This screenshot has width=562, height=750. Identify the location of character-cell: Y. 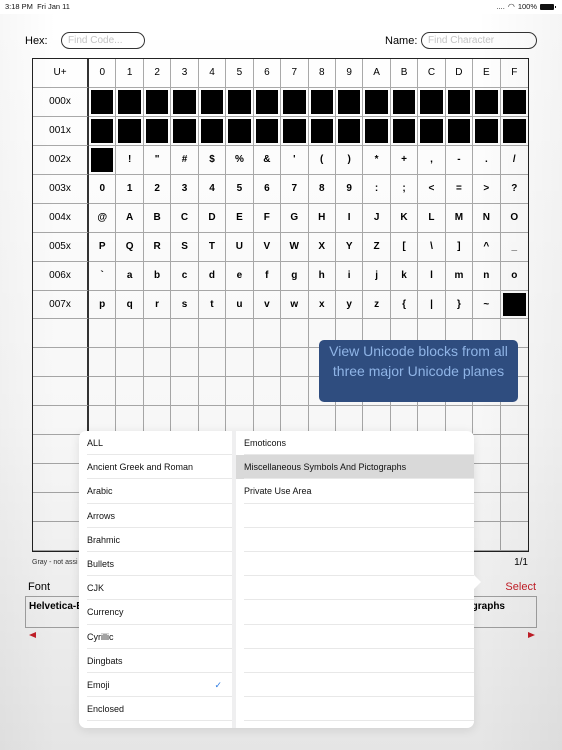
(349, 247).